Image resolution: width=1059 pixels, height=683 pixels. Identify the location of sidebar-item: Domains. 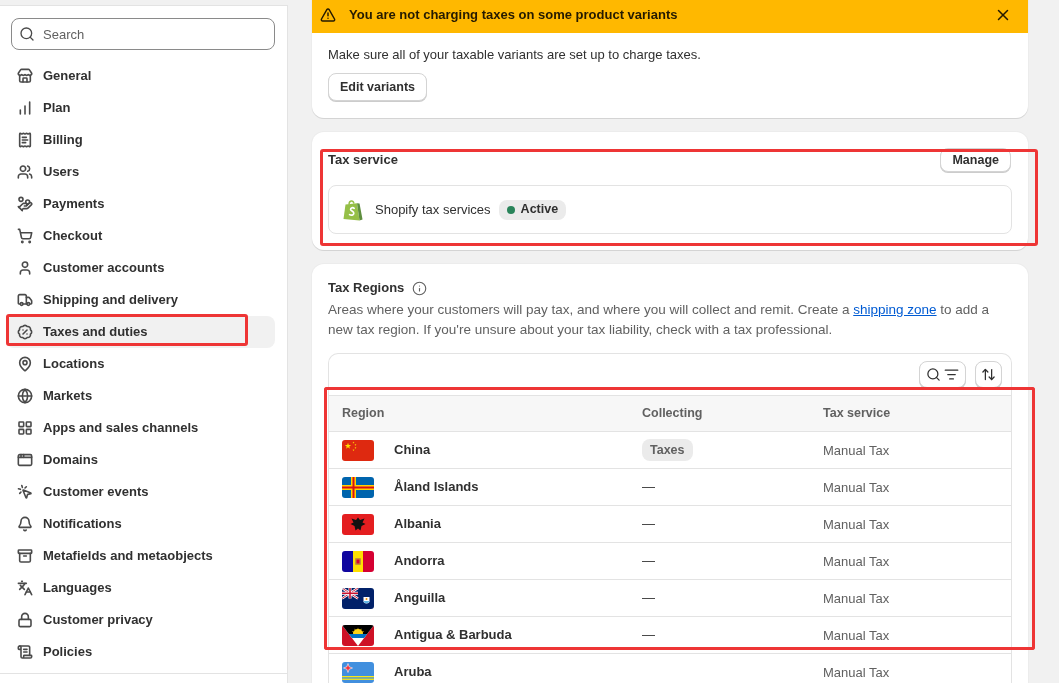
(140, 460).